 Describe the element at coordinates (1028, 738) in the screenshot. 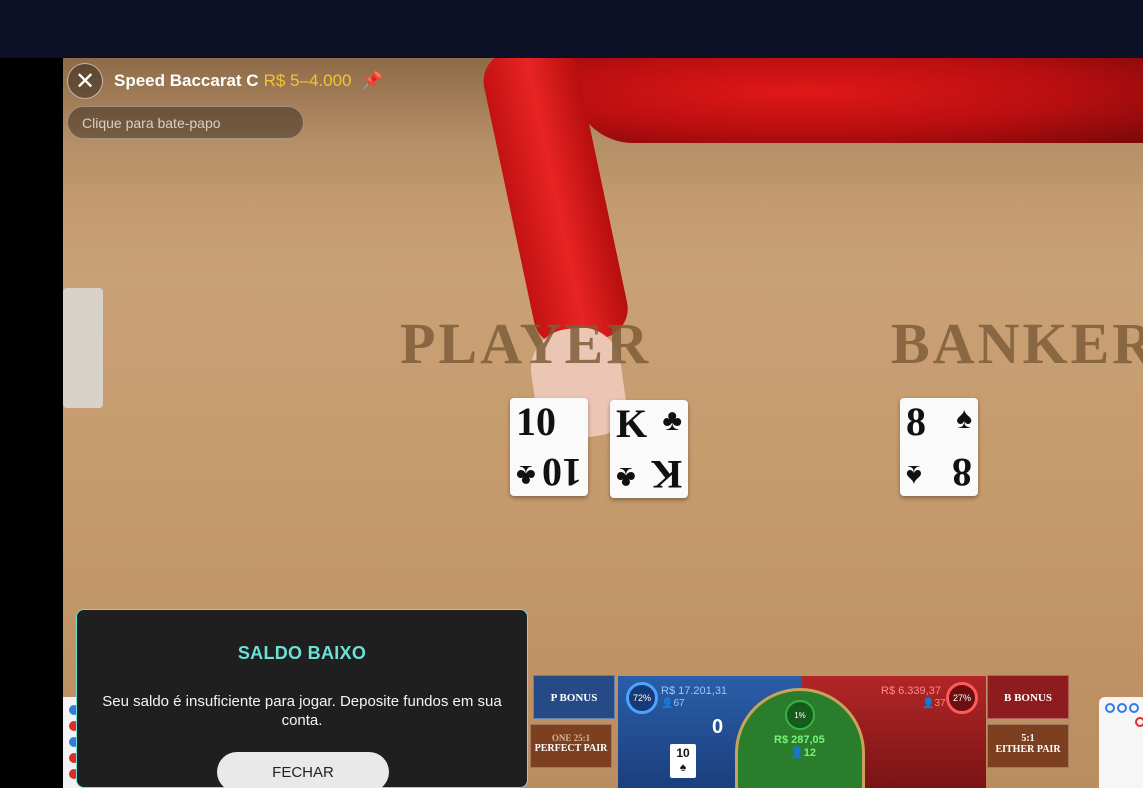

I see `either-pair-odds: 5:1` at that location.